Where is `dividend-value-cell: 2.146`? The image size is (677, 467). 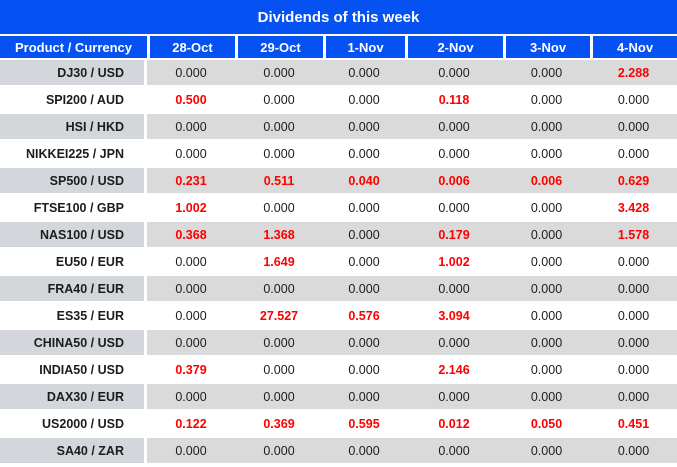 dividend-value-cell: 2.146 is located at coordinates (454, 370).